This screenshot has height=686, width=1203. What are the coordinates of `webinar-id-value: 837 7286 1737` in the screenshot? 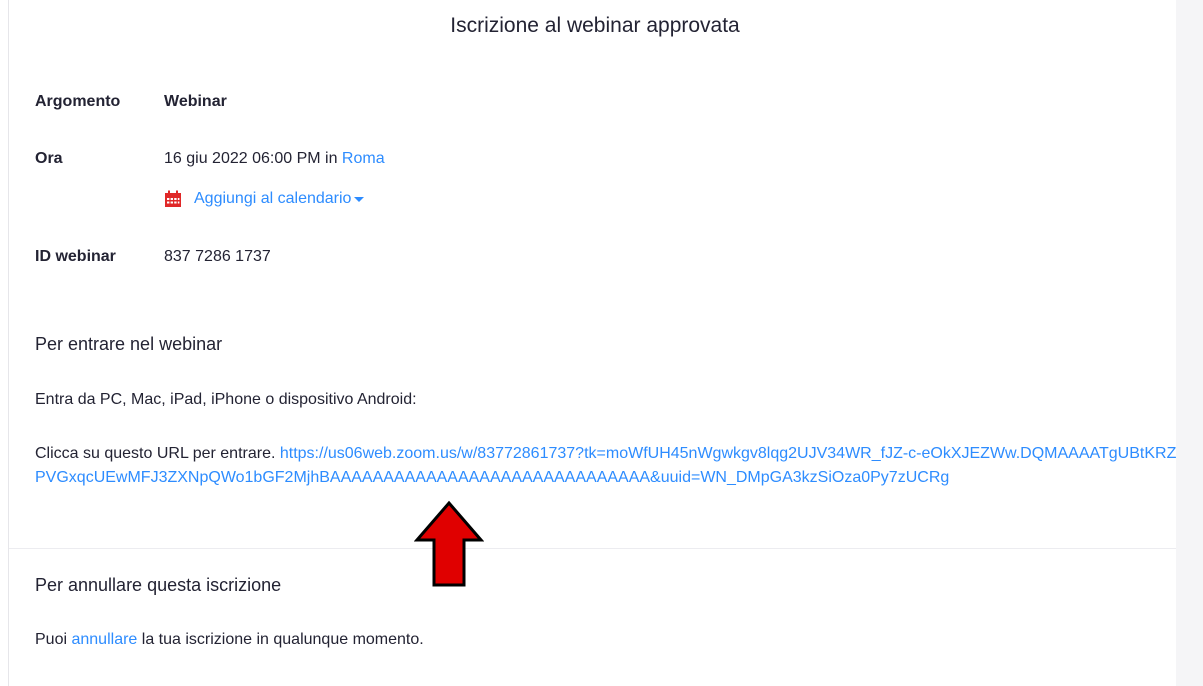 It's located at (217, 256).